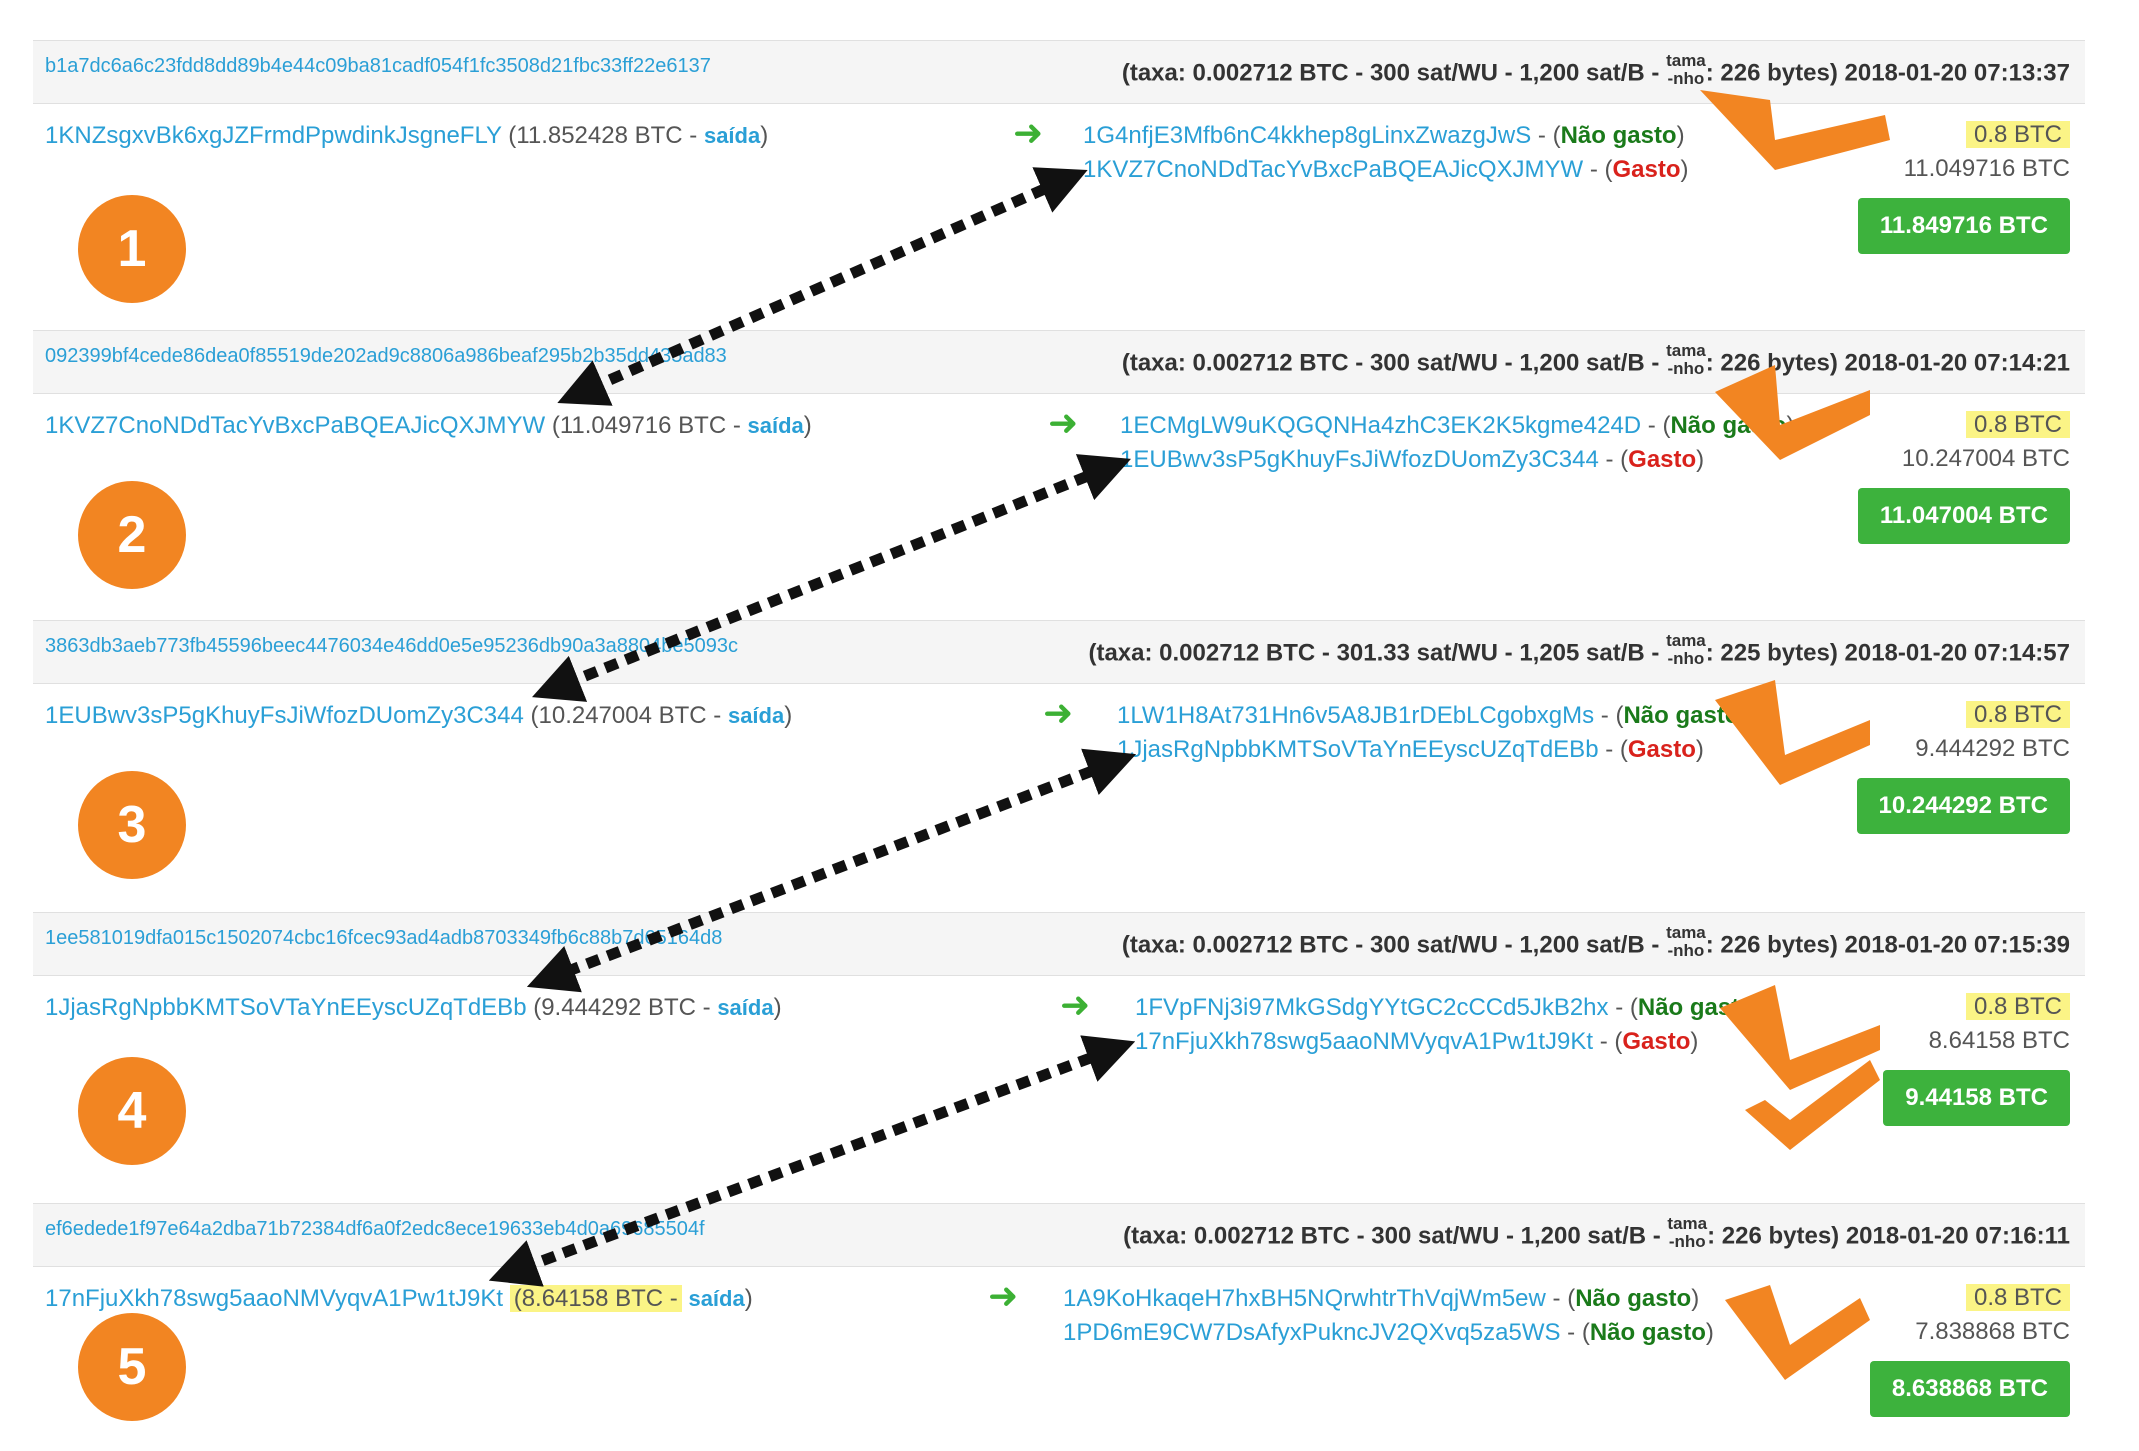 The width and height of the screenshot is (2139, 1451). I want to click on input-address-link: 1KVZ7CnoNDdTacYvBxcPaBQEAJicQXJMYW, so click(295, 425).